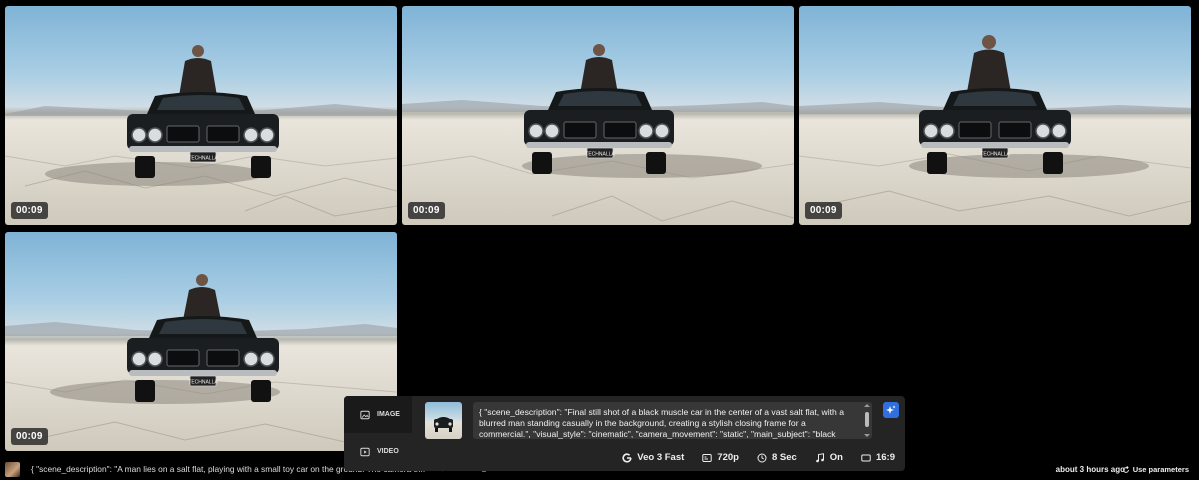 This screenshot has height=480, width=1199. What do you see at coordinates (720, 457) in the screenshot?
I see `resolution-selector: 720p` at bounding box center [720, 457].